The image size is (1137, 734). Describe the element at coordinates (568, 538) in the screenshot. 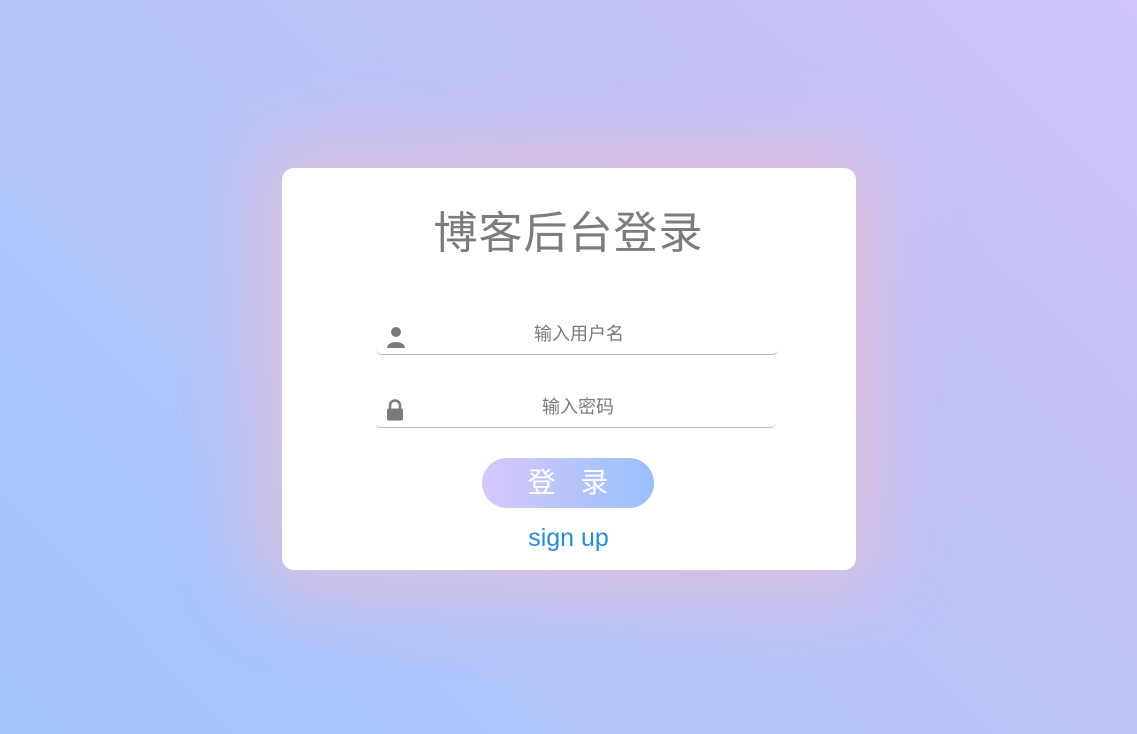

I see `signup-link: sign up` at that location.